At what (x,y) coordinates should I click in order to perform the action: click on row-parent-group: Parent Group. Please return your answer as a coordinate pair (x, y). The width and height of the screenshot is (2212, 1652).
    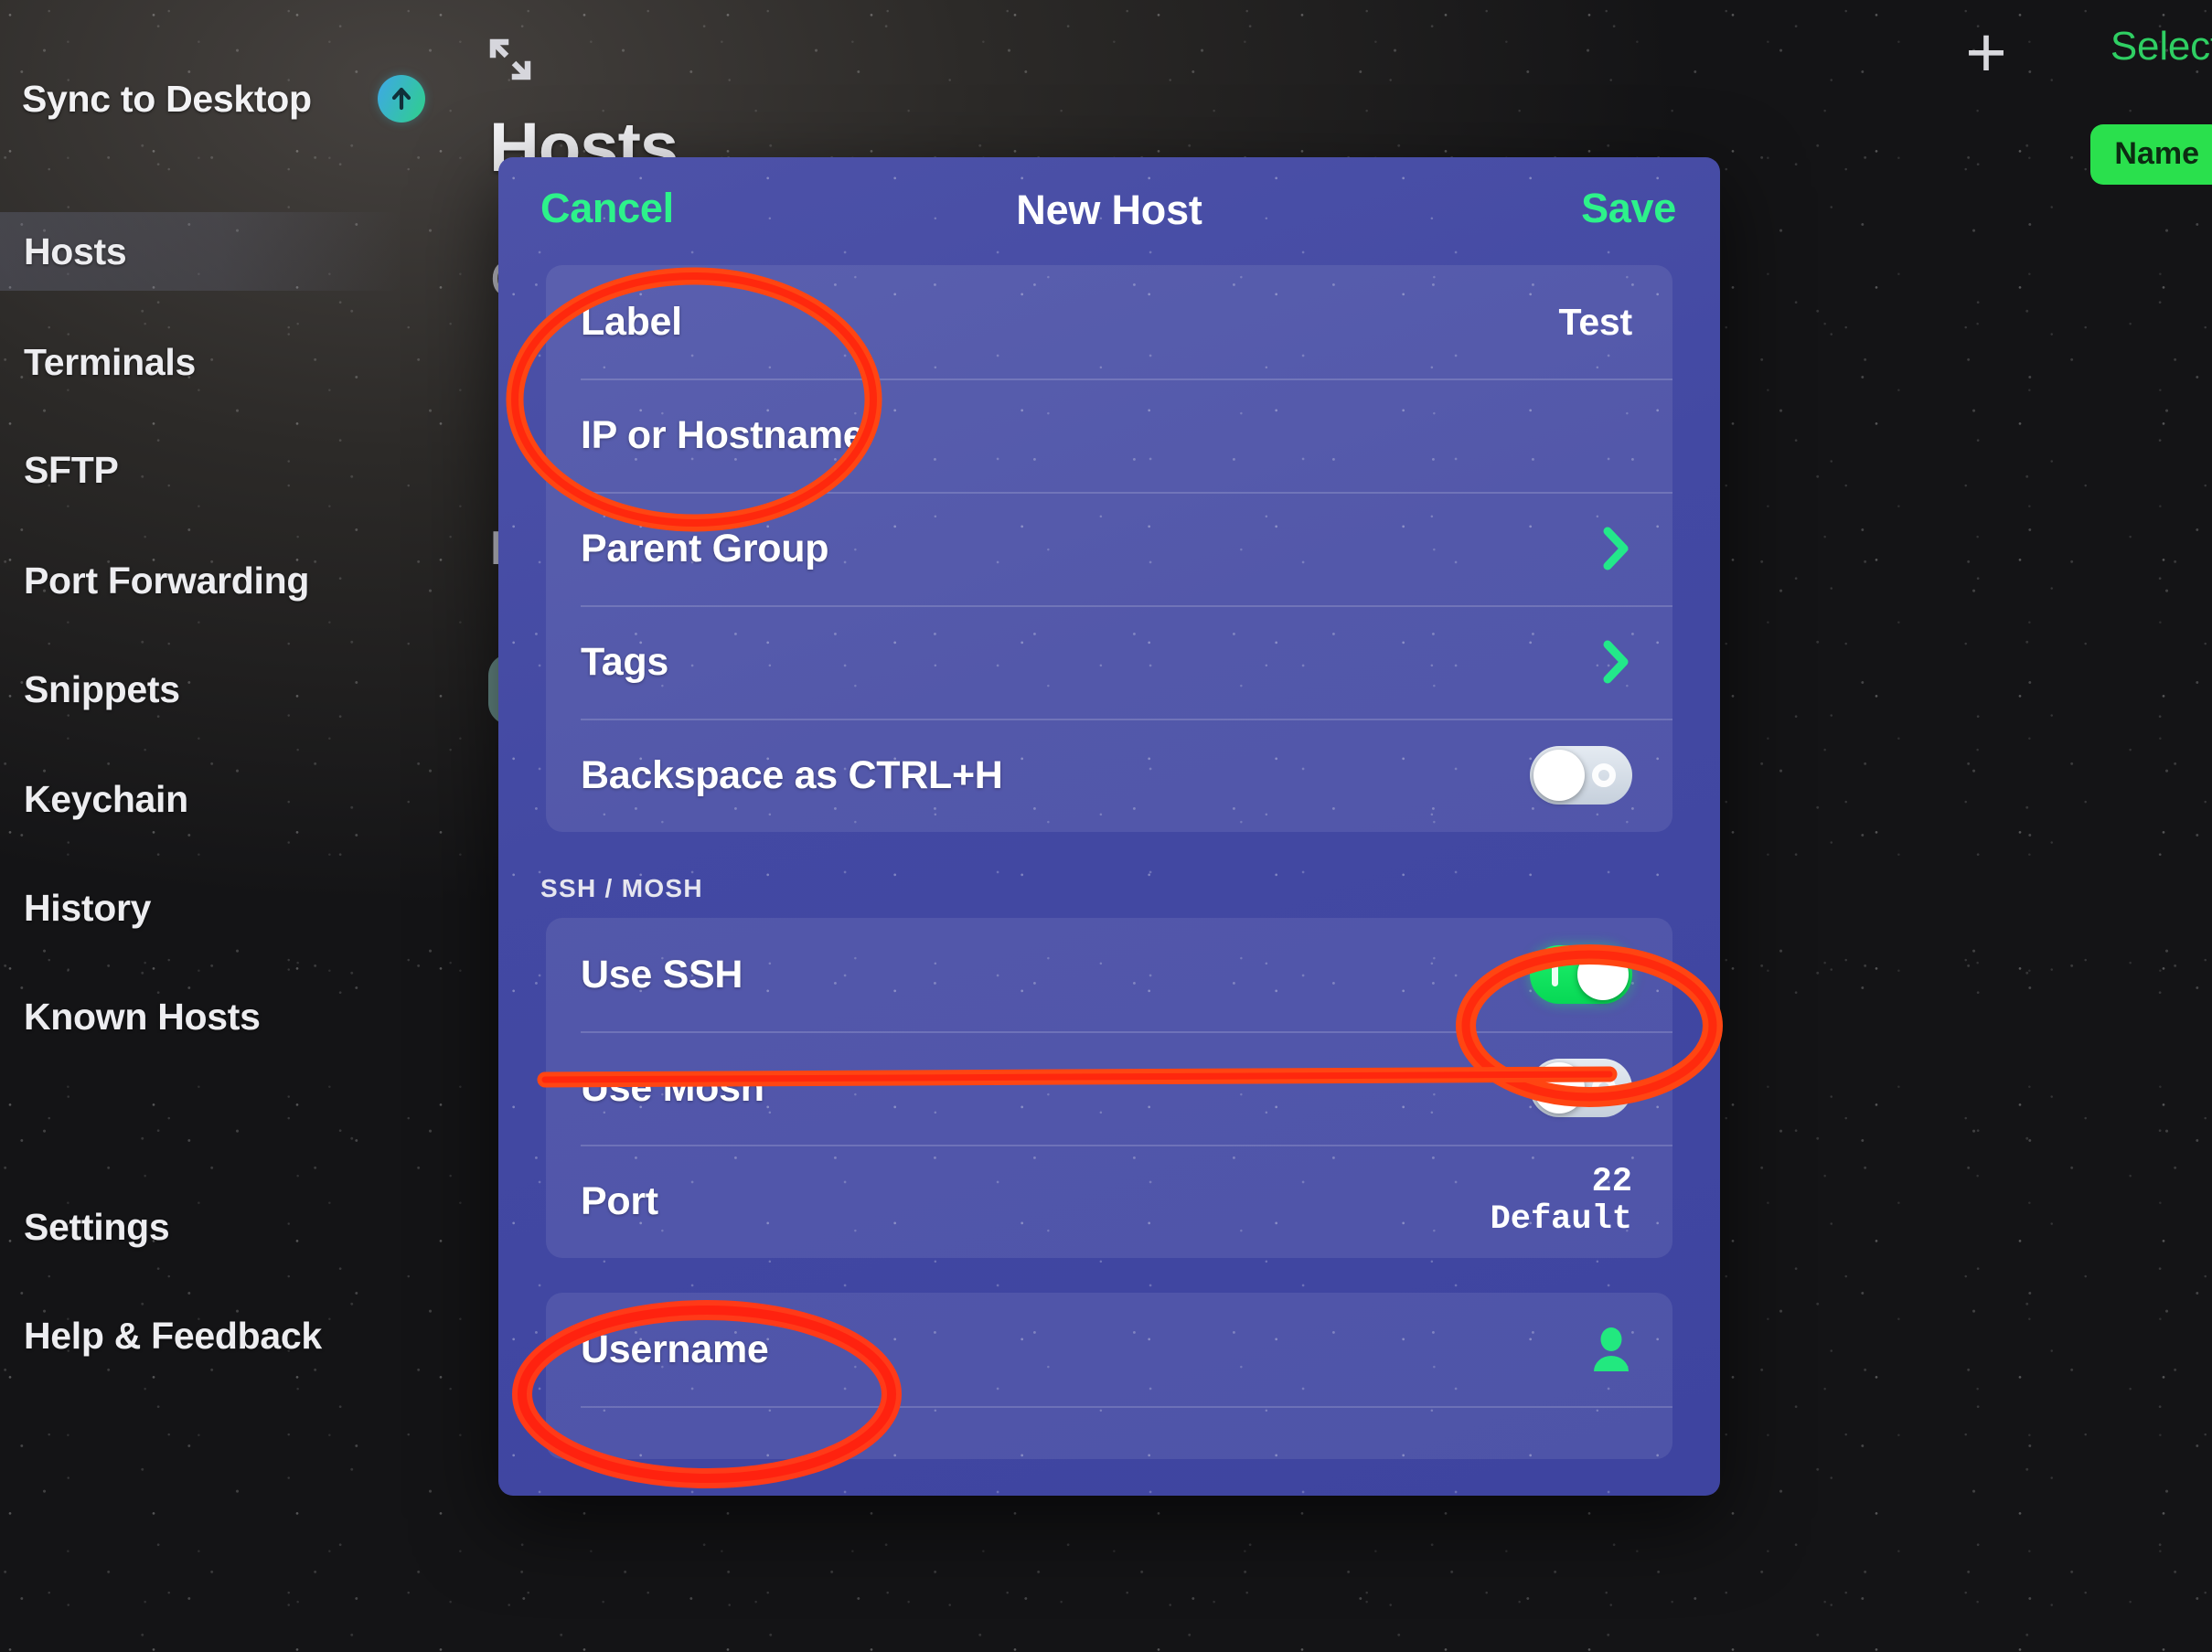
    Looking at the image, I should click on (1109, 549).